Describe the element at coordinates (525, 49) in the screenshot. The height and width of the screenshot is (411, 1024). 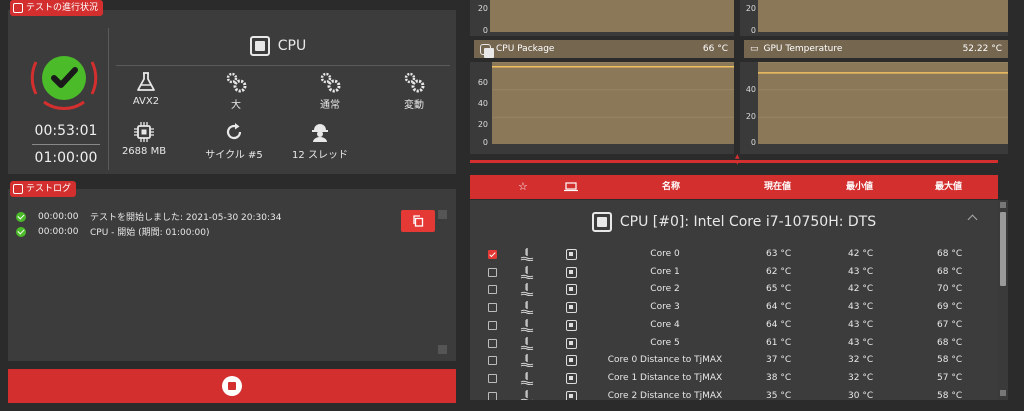
I see `chart-title: CPU Package` at that location.